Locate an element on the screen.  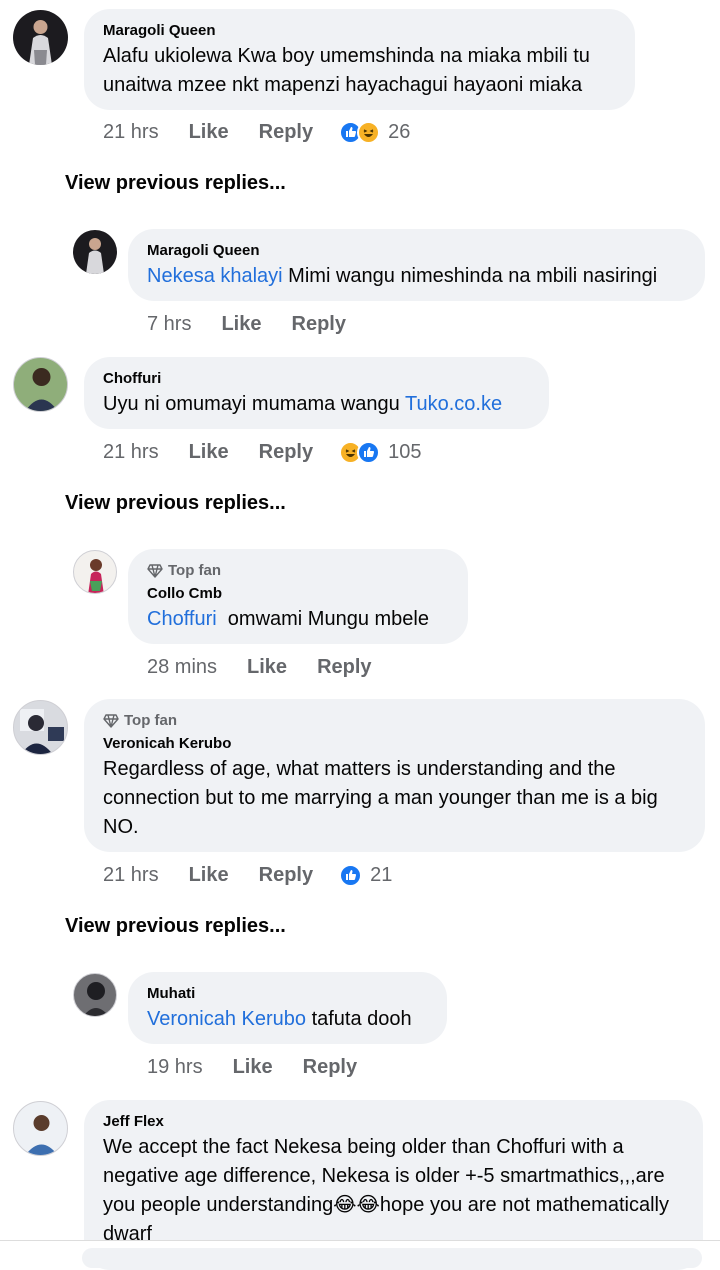
mention-link: Veronicah Kerubo is located at coordinates (226, 1019).